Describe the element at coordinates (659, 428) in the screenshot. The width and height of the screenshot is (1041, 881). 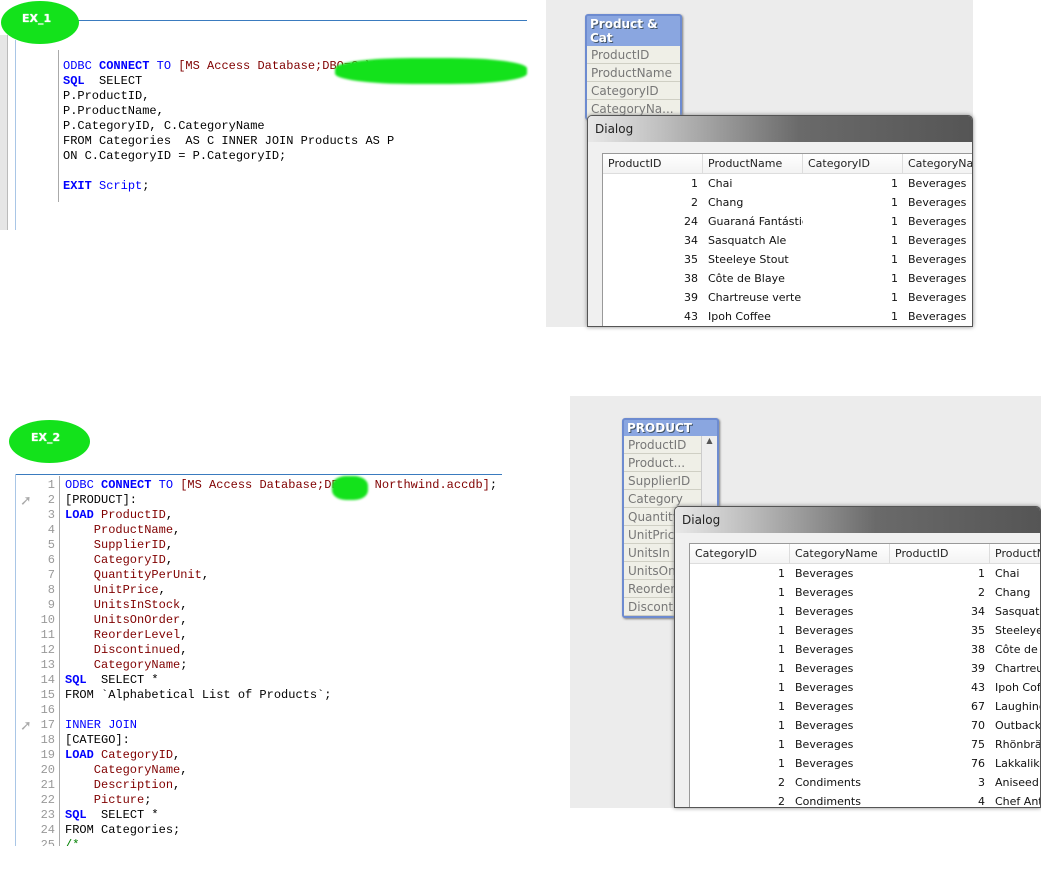
I see `table-box-title: PRODUCT` at that location.